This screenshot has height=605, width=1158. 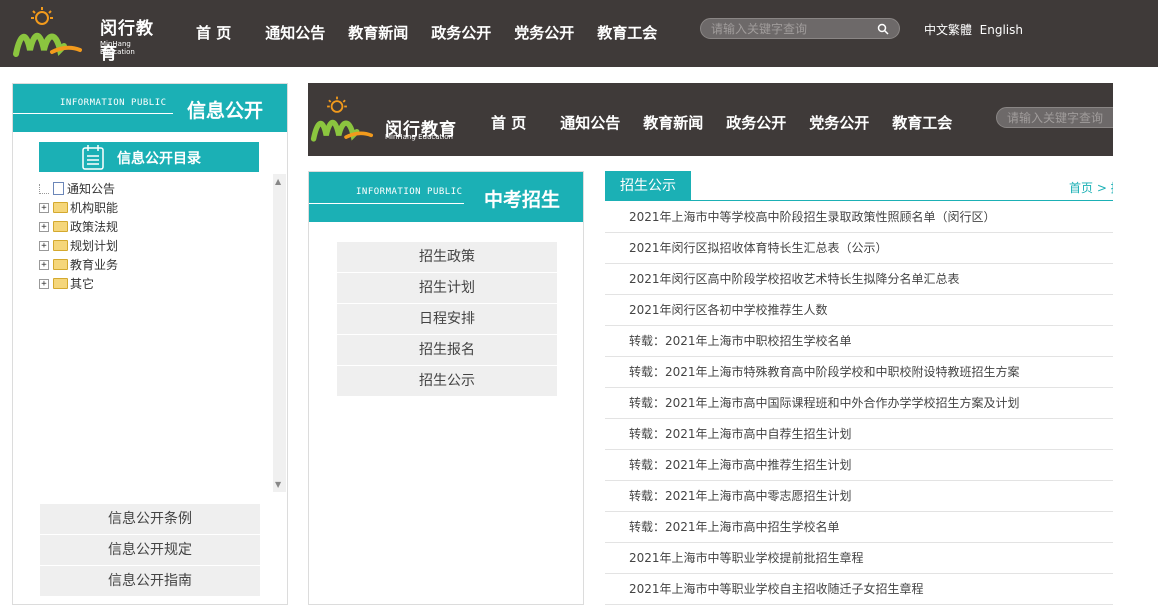 What do you see at coordinates (58, 188) in the screenshot?
I see `document-icon` at bounding box center [58, 188].